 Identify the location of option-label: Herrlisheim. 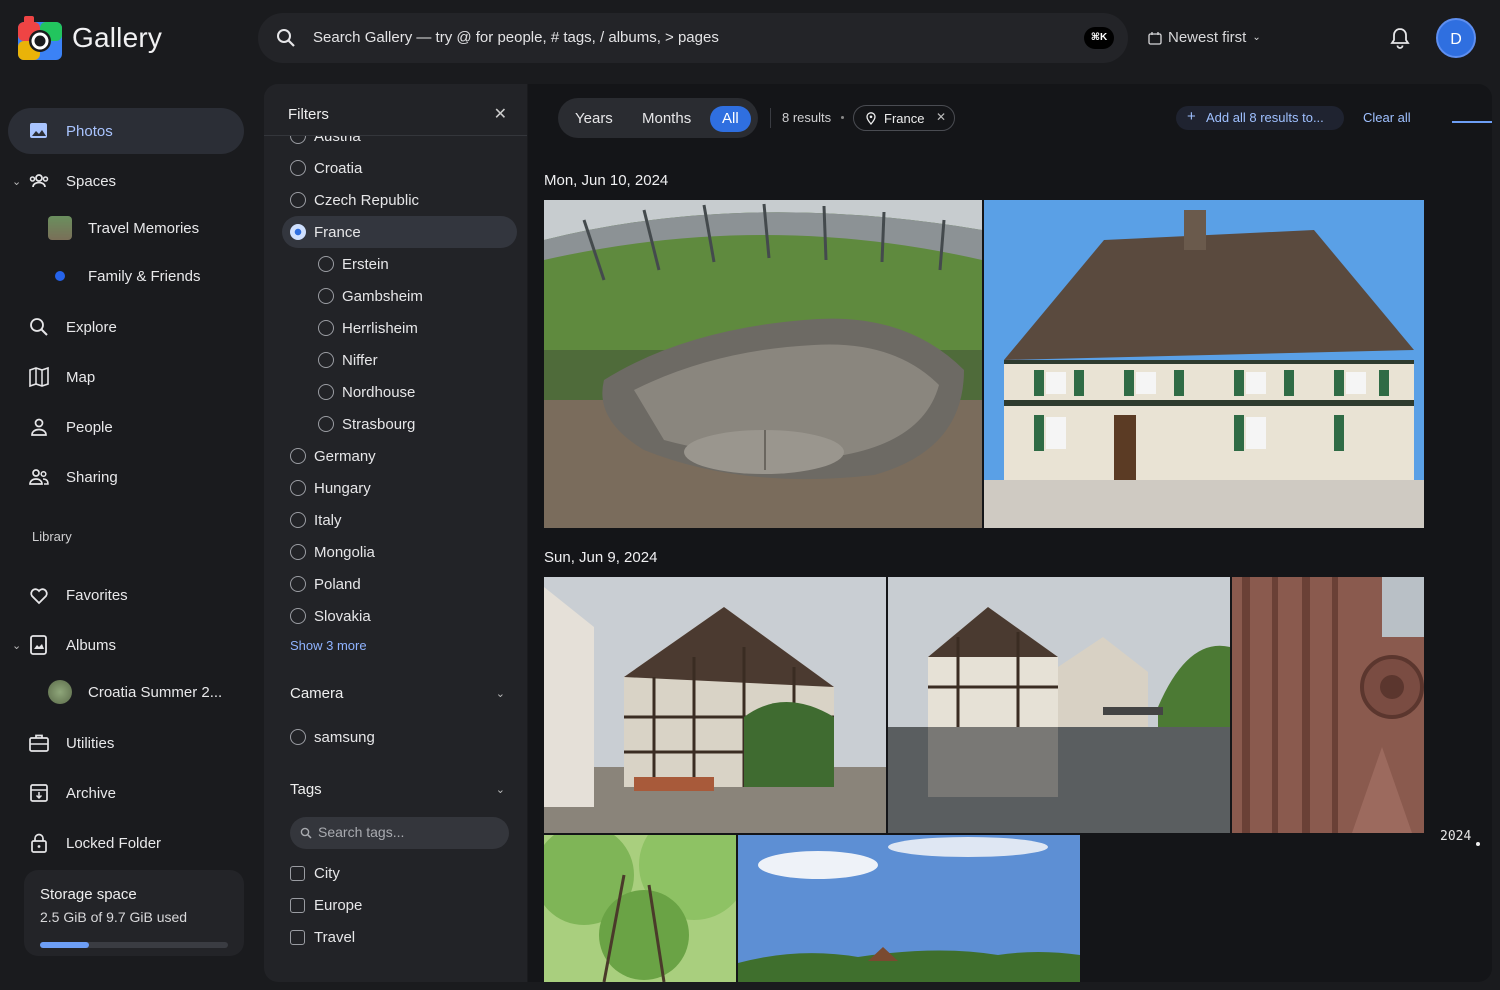
(380, 328).